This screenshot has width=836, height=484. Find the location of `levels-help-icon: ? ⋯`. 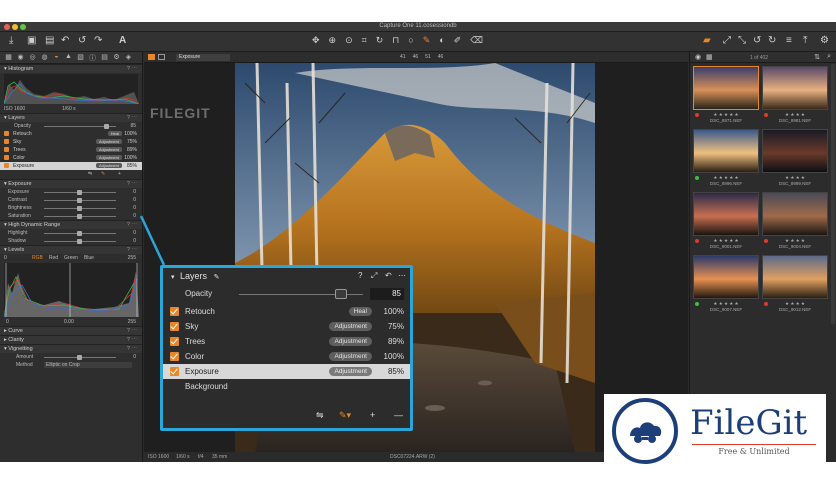

levels-help-icon: ? ⋯ is located at coordinates (132, 250).